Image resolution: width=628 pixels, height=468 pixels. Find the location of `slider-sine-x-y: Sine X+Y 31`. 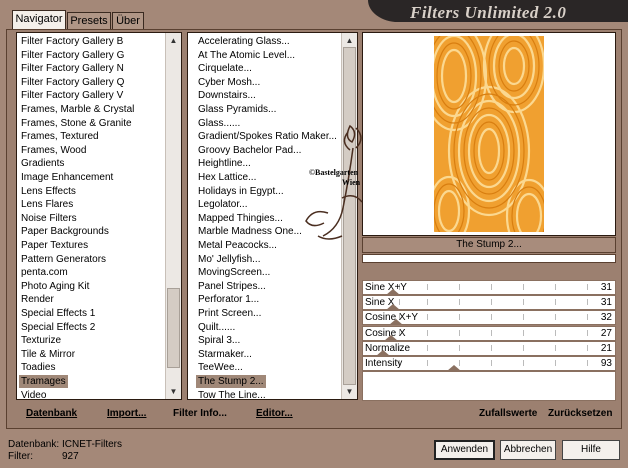

slider-sine-x-y: Sine X+Y 31 is located at coordinates (489, 287).